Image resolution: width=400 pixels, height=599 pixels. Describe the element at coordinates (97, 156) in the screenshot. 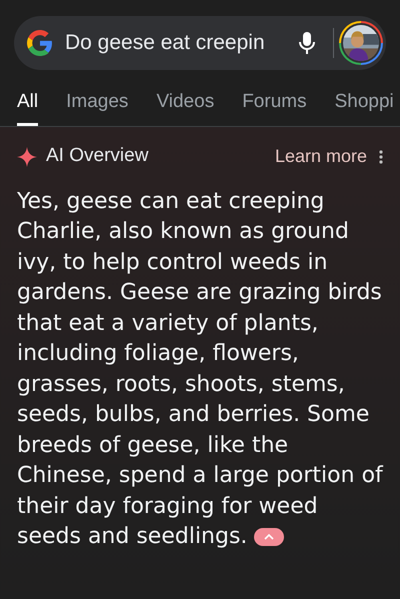

I see `section-title: AI Overview` at that location.